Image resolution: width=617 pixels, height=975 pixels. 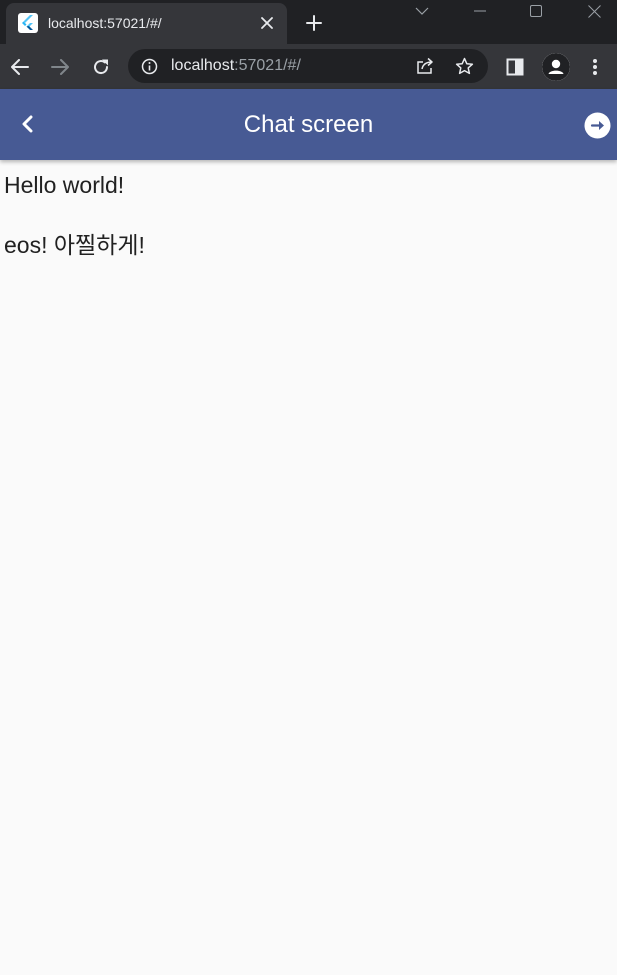 I want to click on address-bar: localhost:57021/#/, so click(x=308, y=66).